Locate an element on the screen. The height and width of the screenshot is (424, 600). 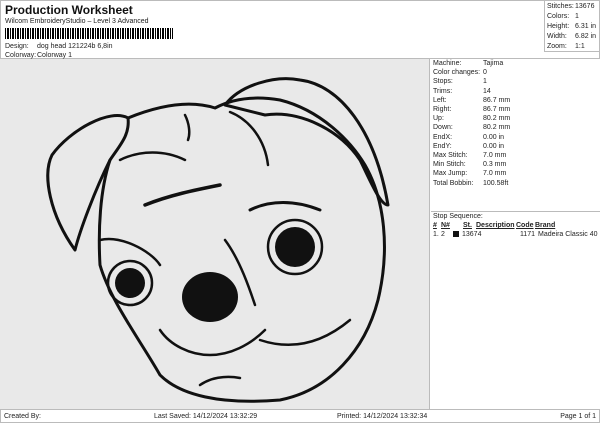
sequence-row: 1. 2 13674 1171 Madeira Classic 40 is located at coordinates (515, 234).